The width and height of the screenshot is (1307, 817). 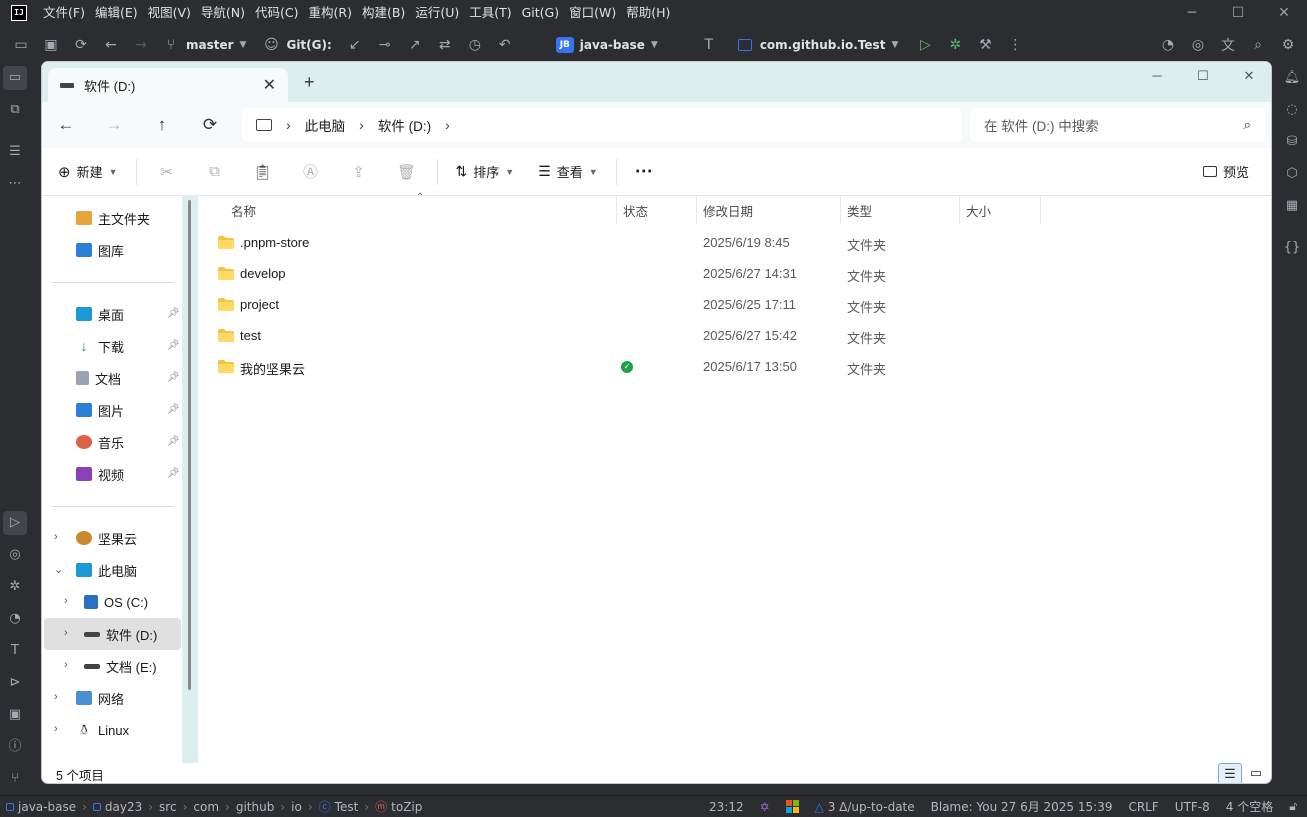 I want to click on menu-run: 运行(U), so click(x=437, y=13).